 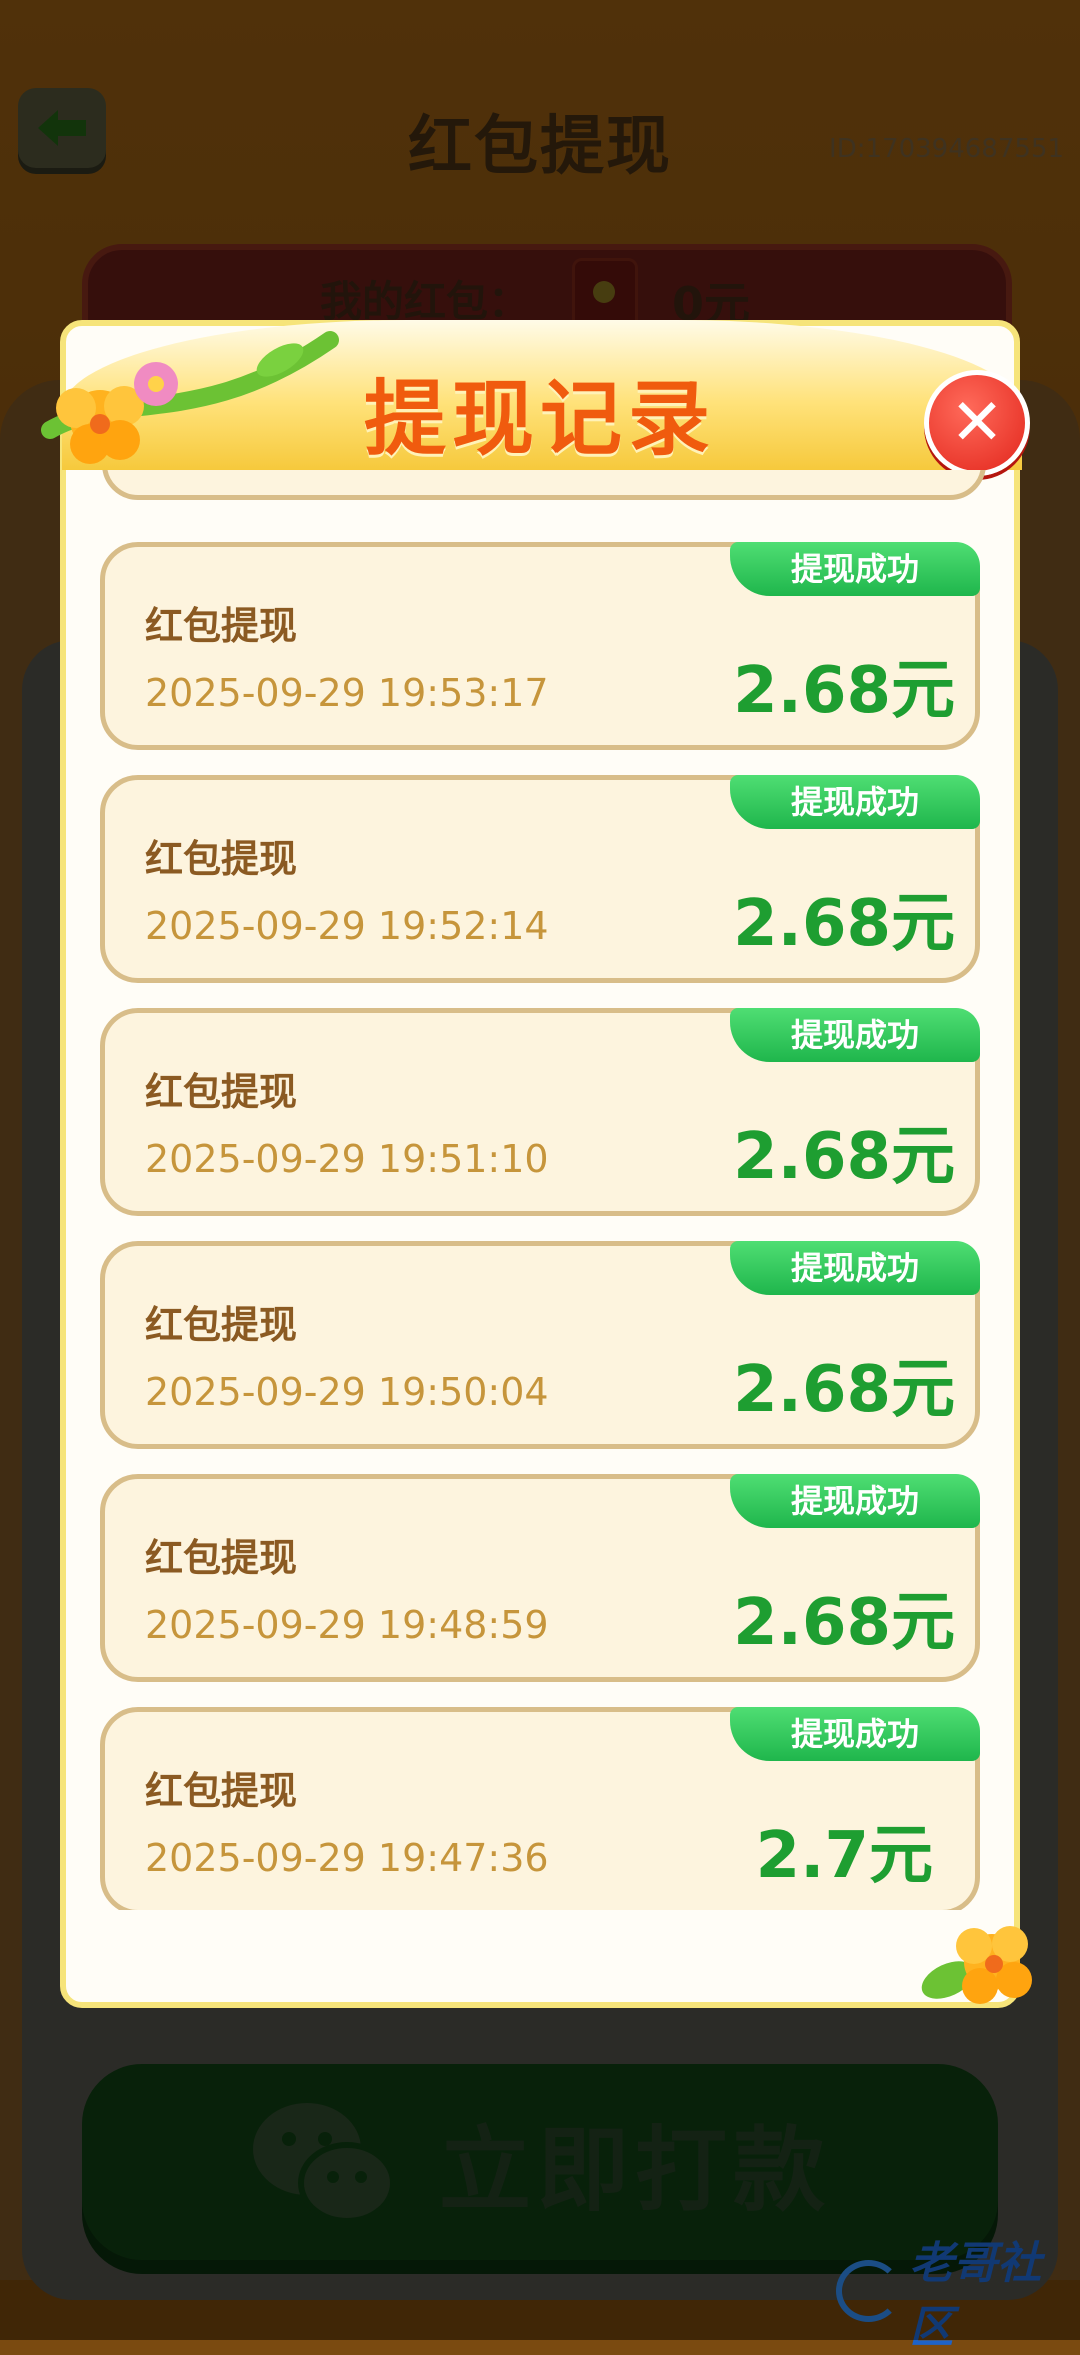 I want to click on record-time: 2025-09-29 19:53:17, so click(x=347, y=693).